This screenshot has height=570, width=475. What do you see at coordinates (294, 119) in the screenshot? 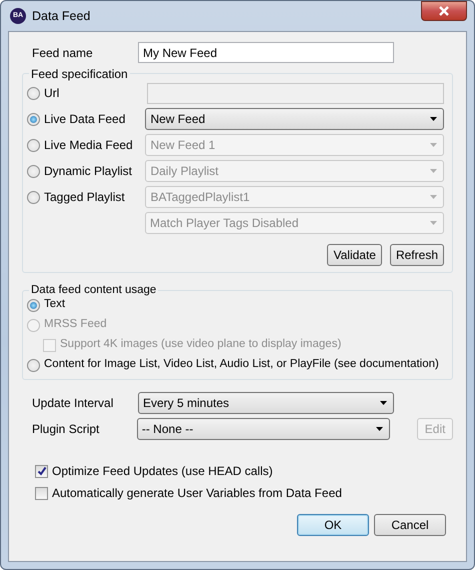
I see `dropdown: New Feed` at bounding box center [294, 119].